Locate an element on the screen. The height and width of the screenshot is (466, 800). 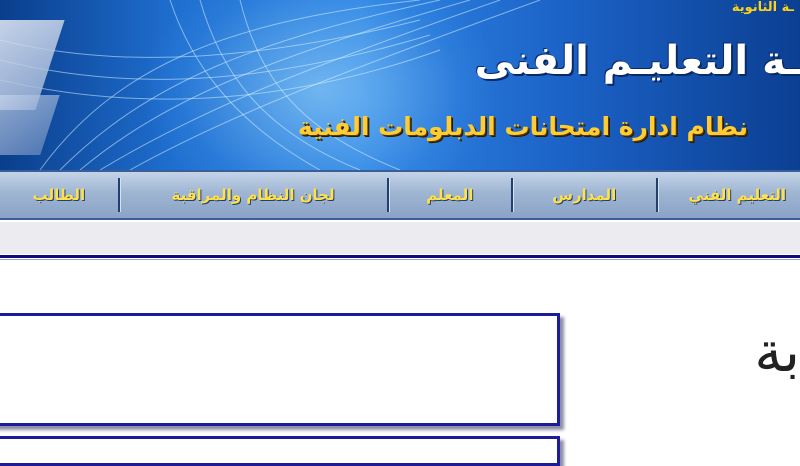
nav-item-technical-education: التعليم الفني is located at coordinates (729, 195).